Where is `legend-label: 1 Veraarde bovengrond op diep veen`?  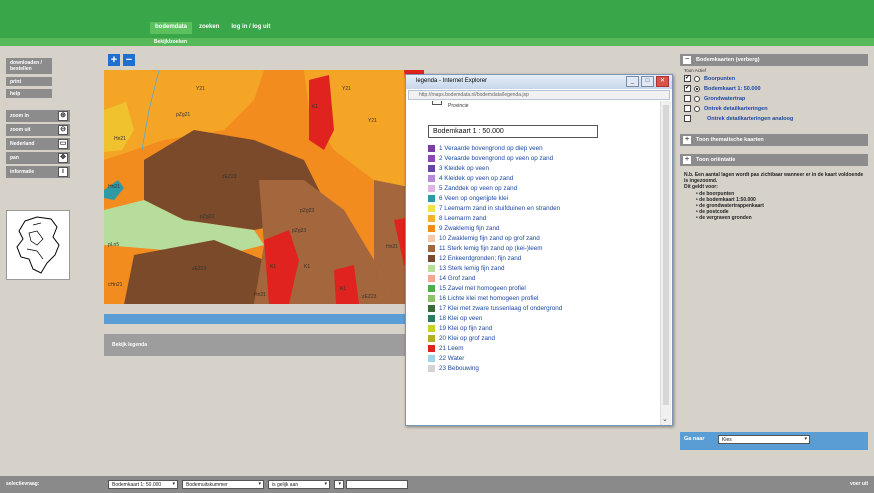
legend-label: 1 Veraarde bovengrond op diep veen is located at coordinates (491, 148).